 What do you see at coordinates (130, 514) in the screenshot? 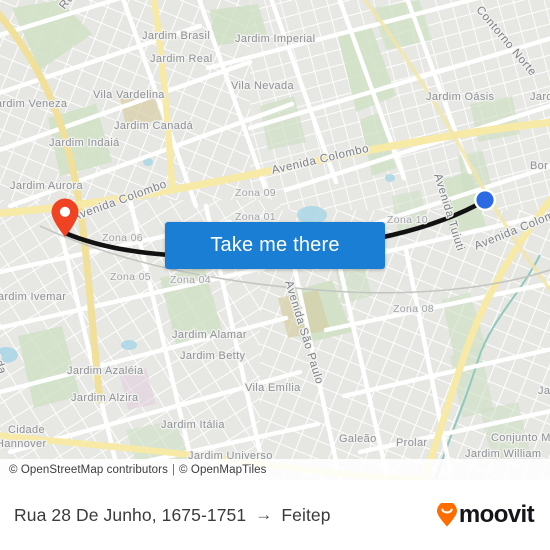
I see `route-origin-label: Rua 28 De Junho, 1675-1751` at bounding box center [130, 514].